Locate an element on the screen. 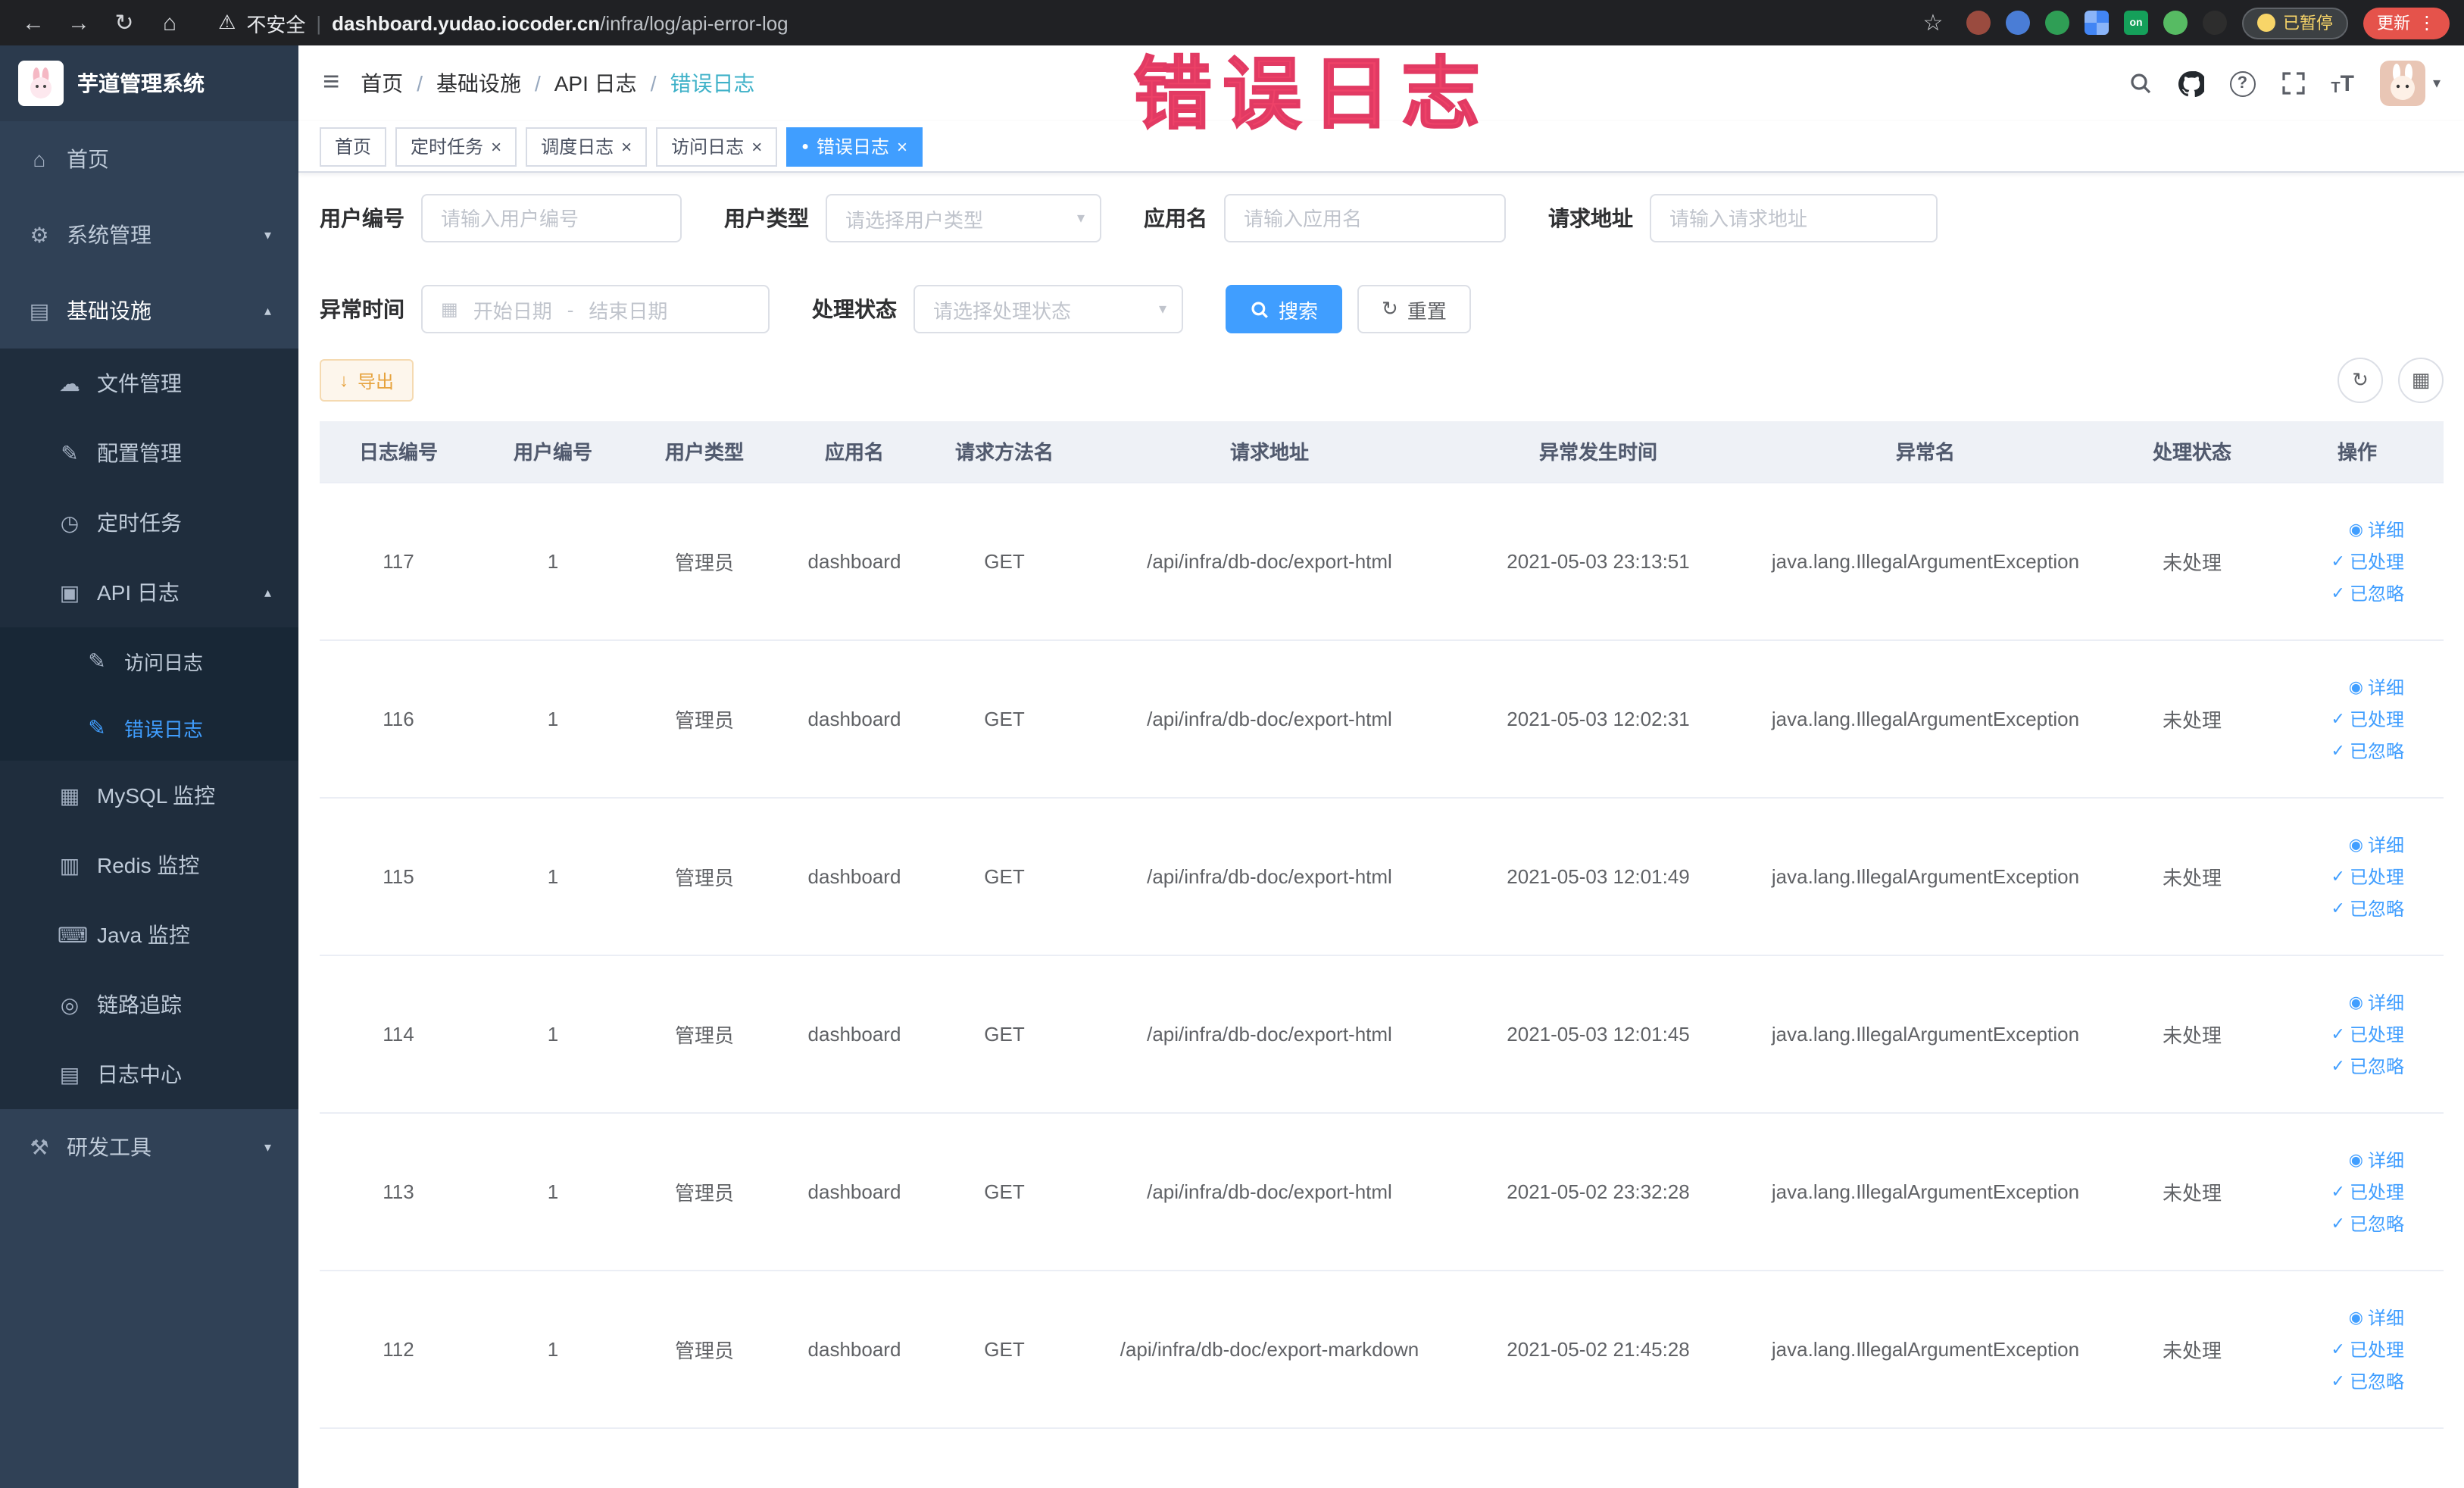 The image size is (2464, 1488). fullscreen-icon is located at coordinates (2293, 83).